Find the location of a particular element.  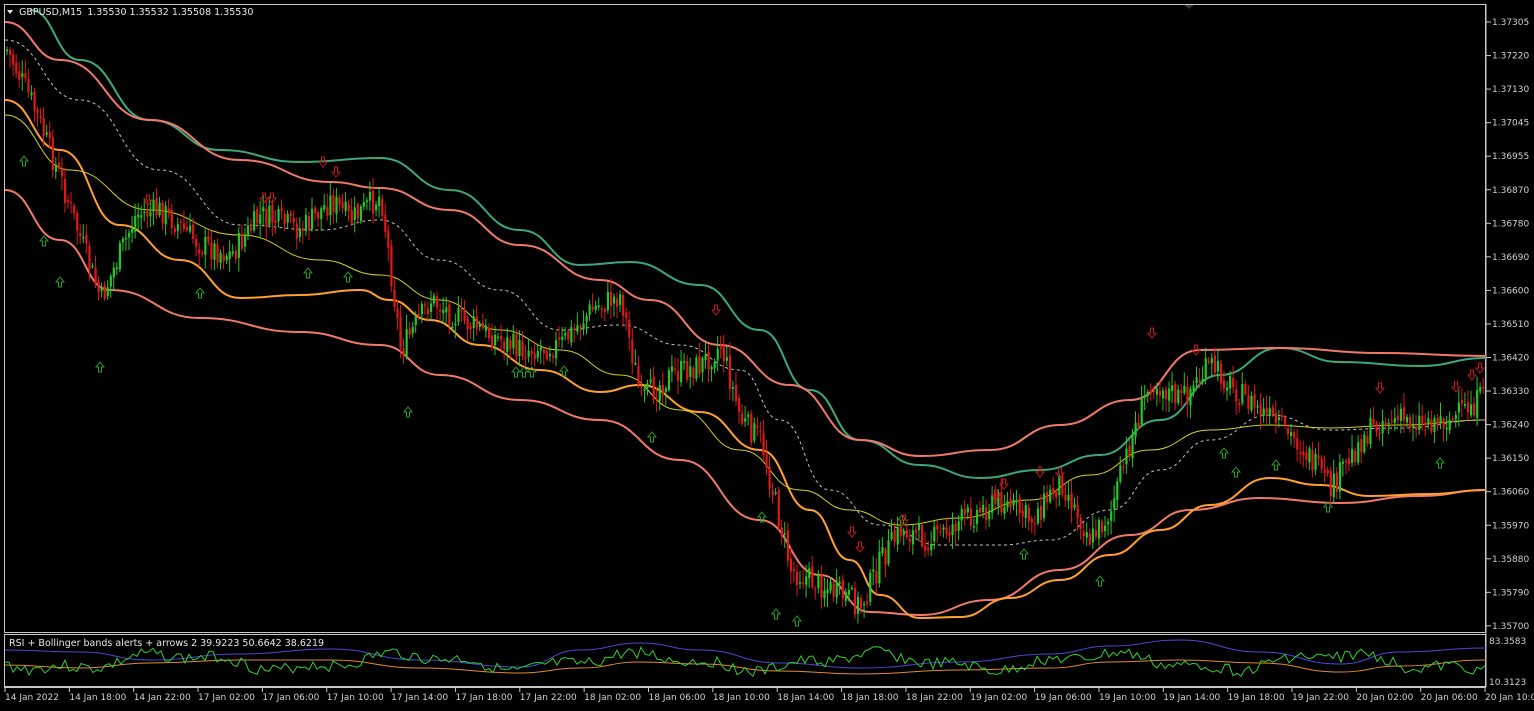

time-label: 18 Jan 18:00 is located at coordinates (870, 698).